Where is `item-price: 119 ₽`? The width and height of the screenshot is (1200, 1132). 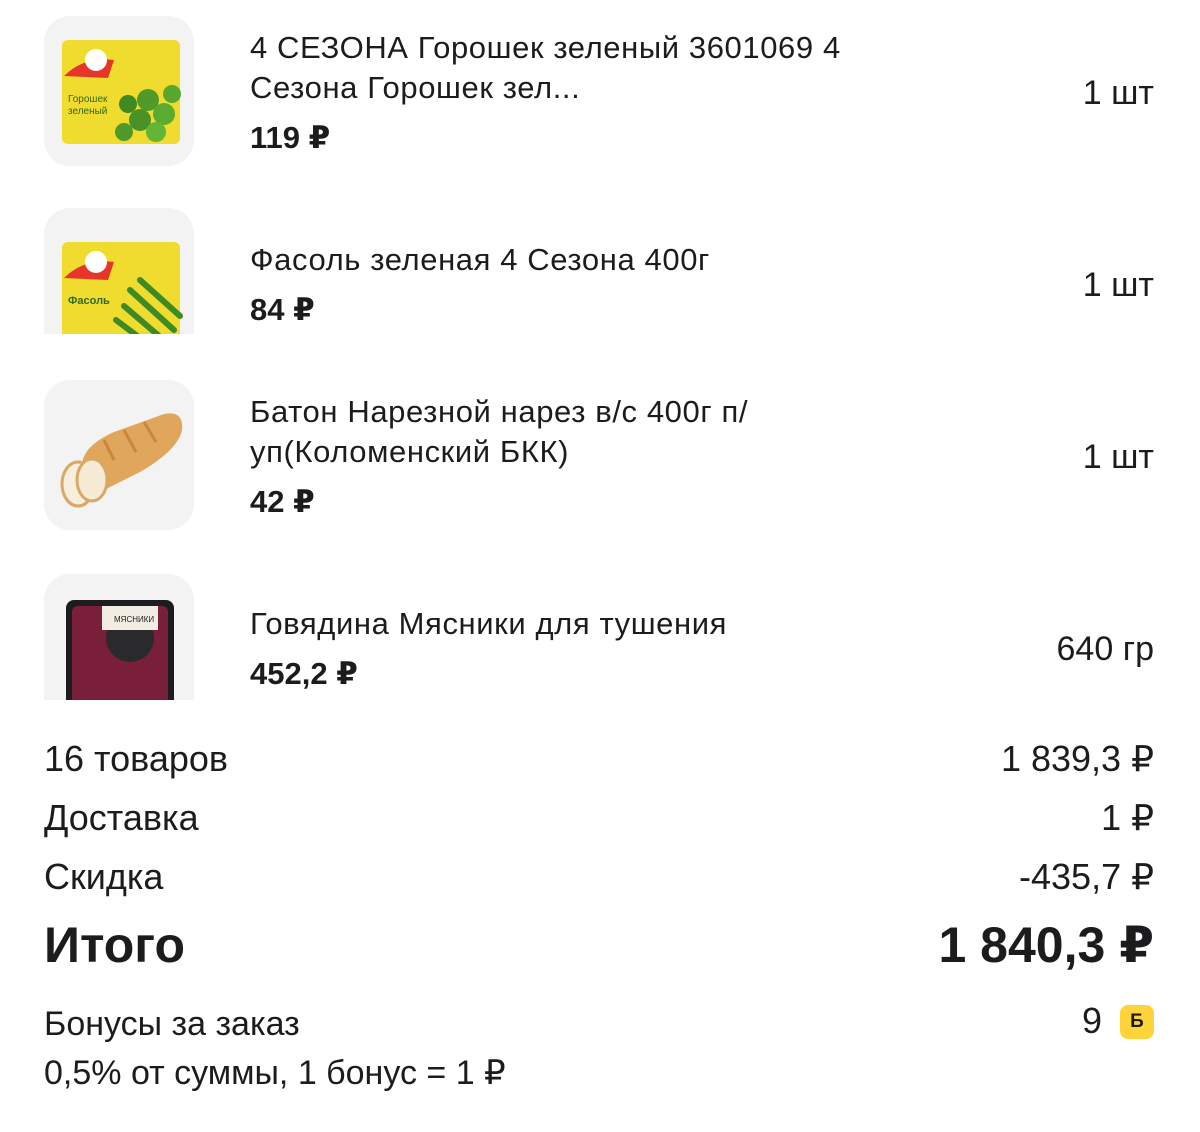
item-price: 119 ₽ is located at coordinates (290, 137).